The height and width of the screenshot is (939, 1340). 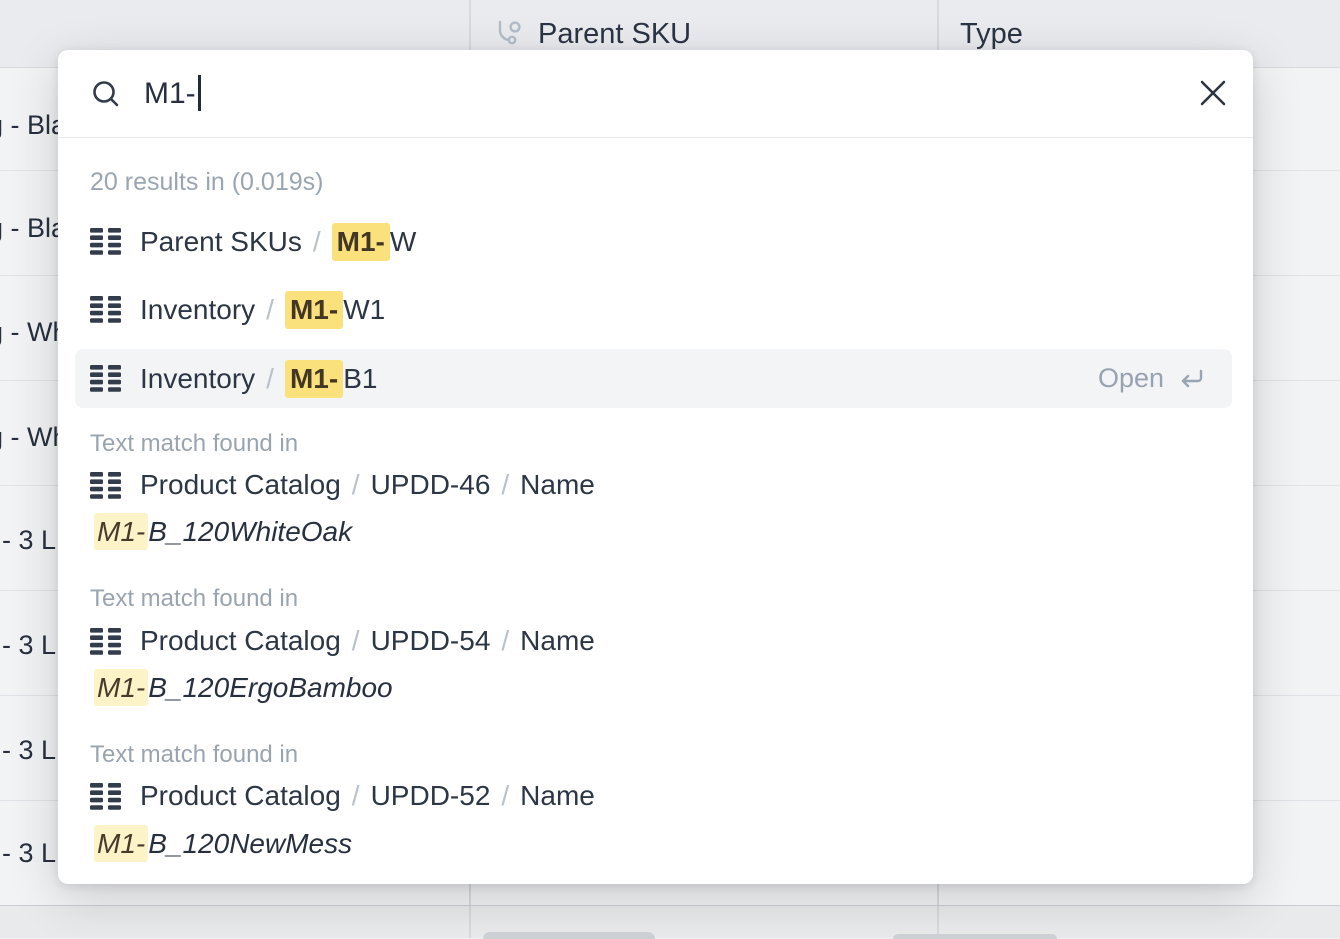 I want to click on column-header-label: Parent SKU, so click(x=614, y=34).